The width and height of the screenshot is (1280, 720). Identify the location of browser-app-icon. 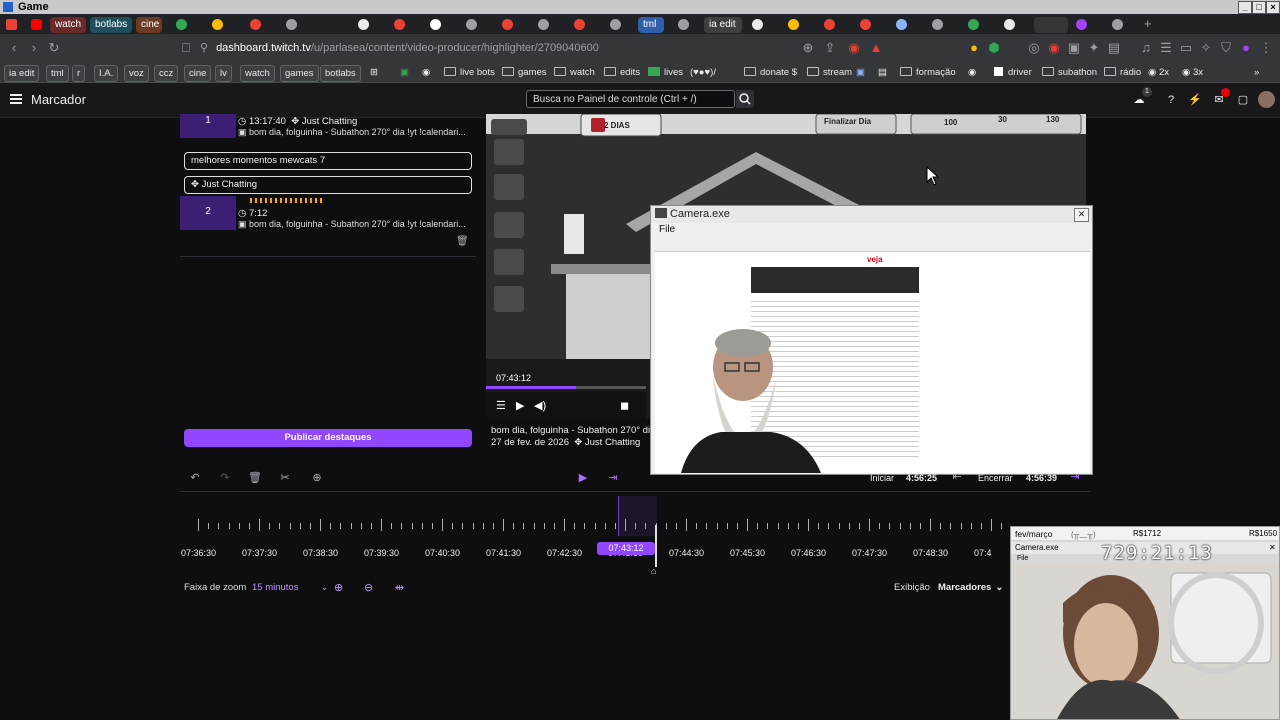
(11, 24).